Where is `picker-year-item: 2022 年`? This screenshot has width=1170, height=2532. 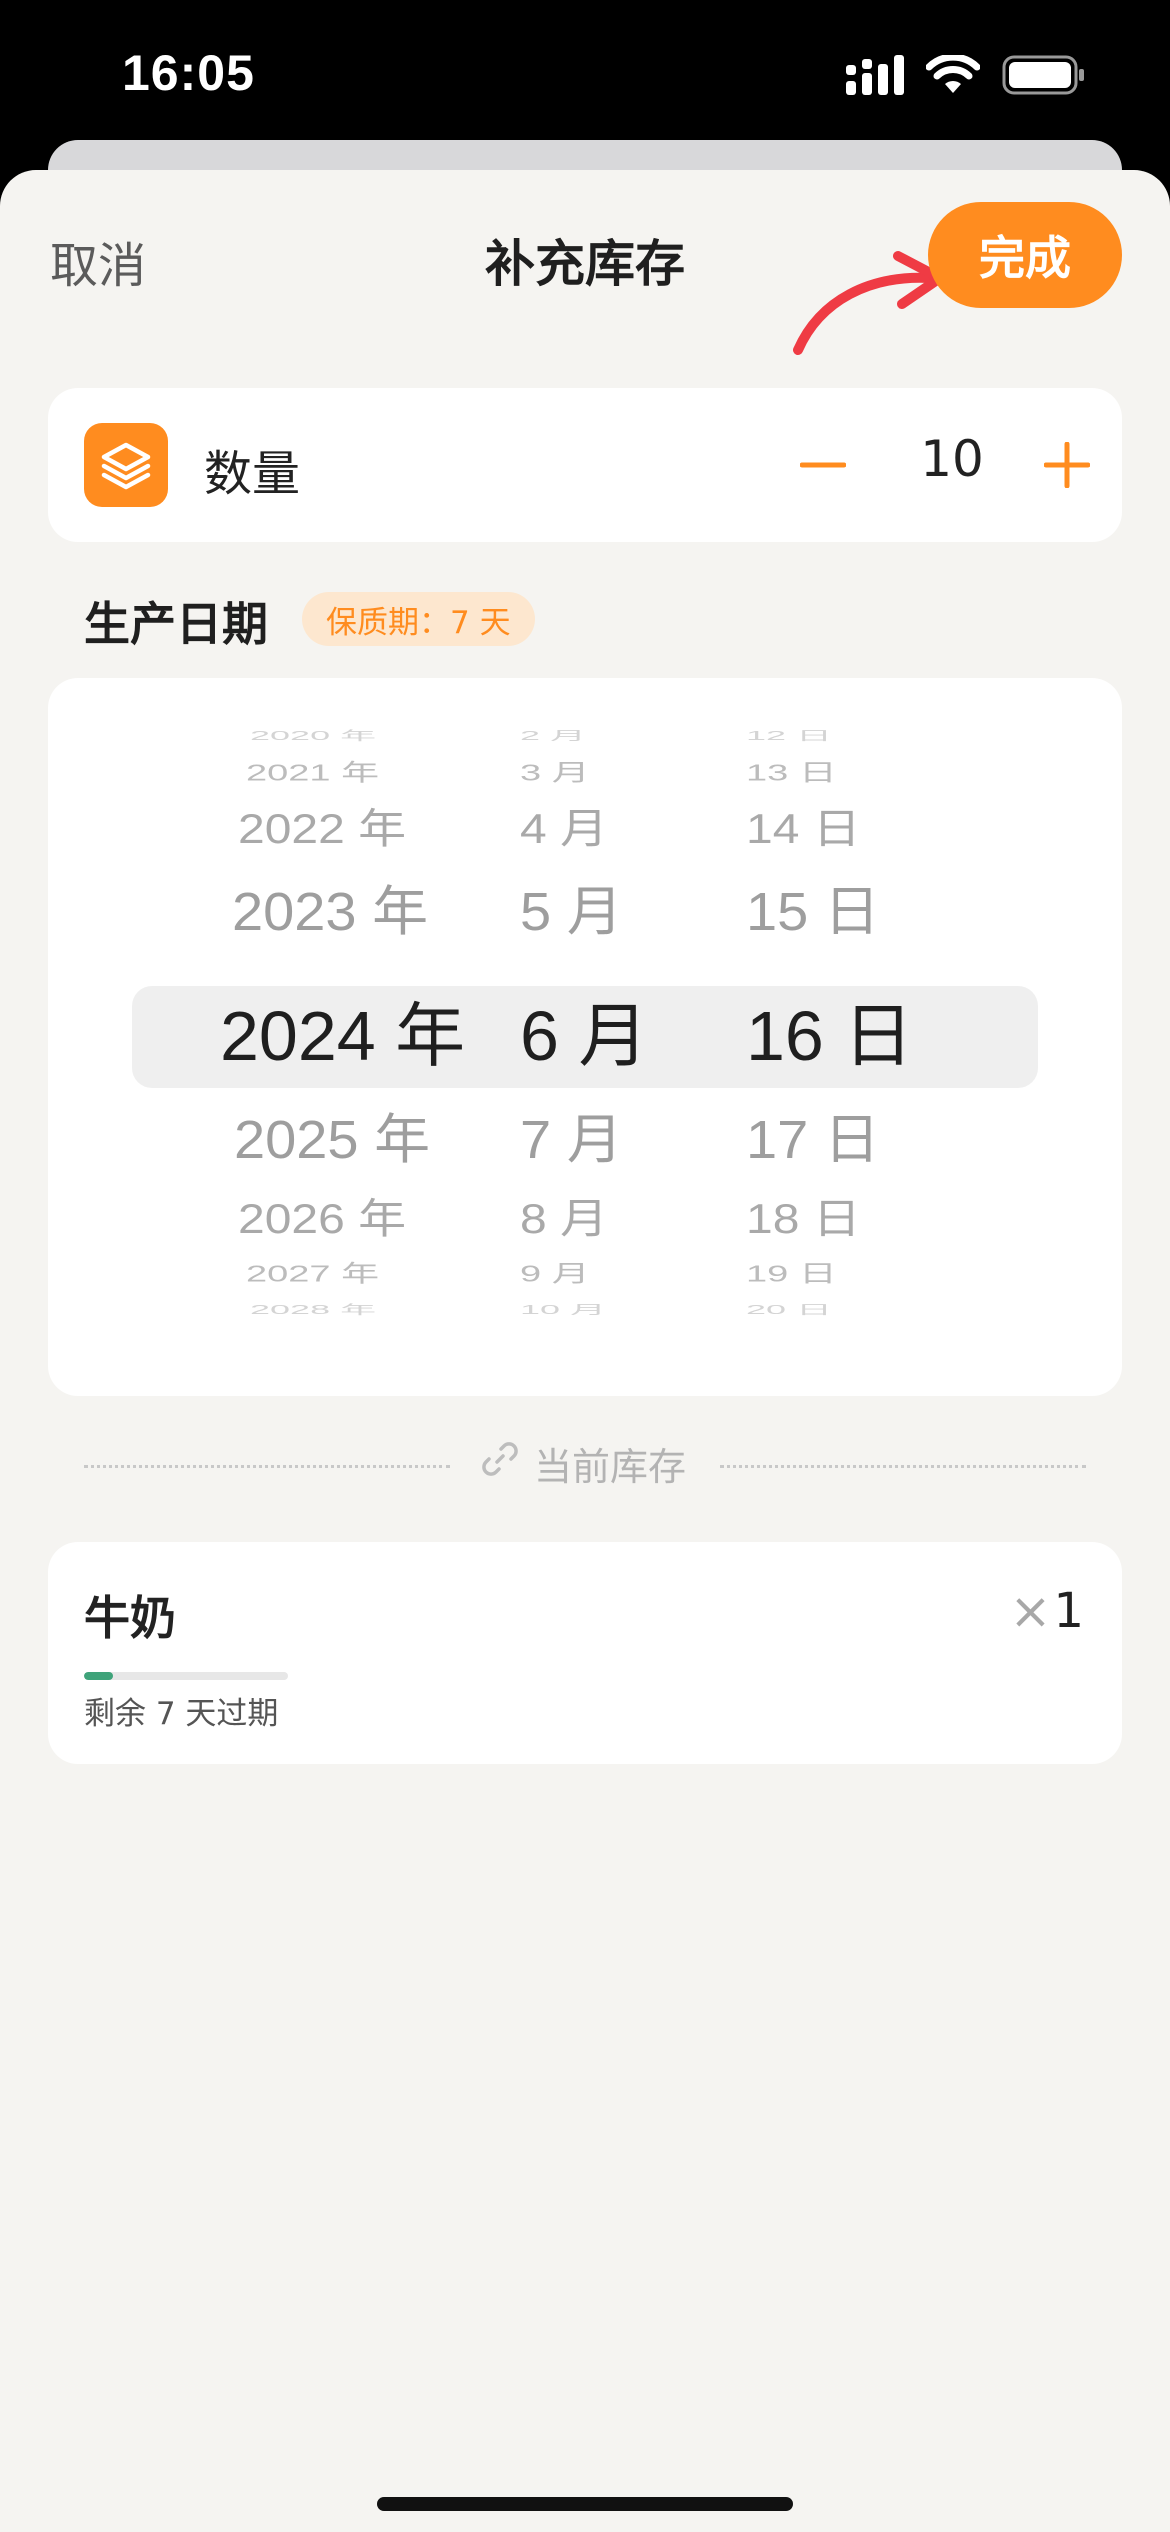
picker-year-item: 2022 年 is located at coordinates (322, 829).